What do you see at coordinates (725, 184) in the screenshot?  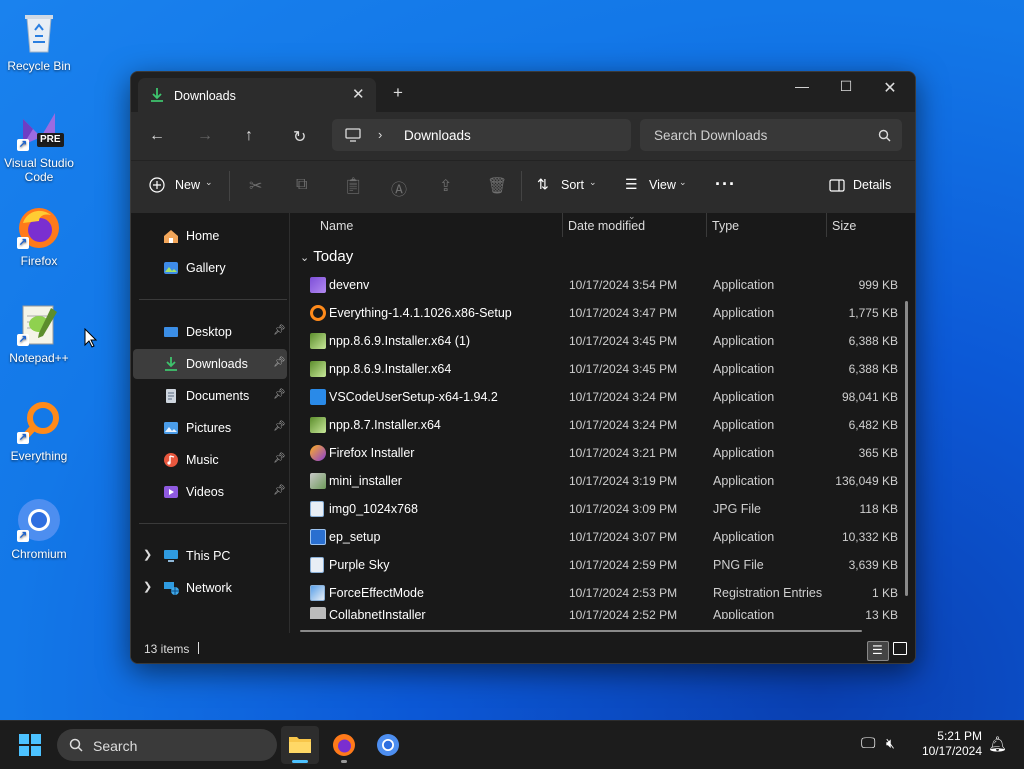 I see `more-options-icon: ···` at bounding box center [725, 184].